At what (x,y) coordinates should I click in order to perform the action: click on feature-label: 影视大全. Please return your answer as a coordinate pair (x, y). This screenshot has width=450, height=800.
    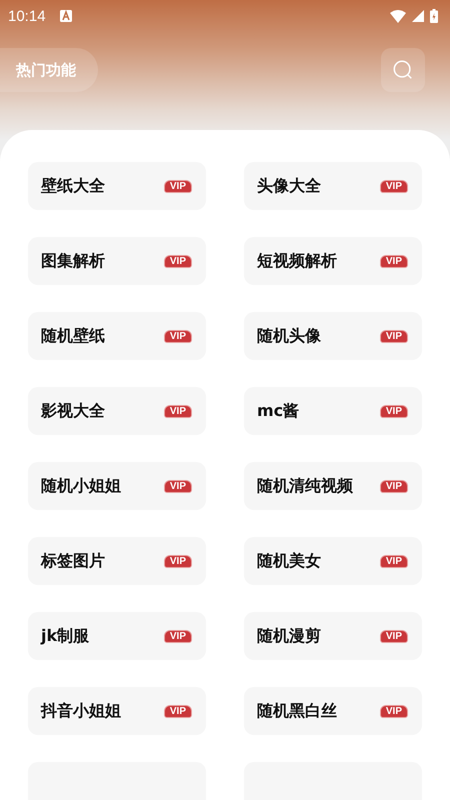
    Looking at the image, I should click on (73, 411).